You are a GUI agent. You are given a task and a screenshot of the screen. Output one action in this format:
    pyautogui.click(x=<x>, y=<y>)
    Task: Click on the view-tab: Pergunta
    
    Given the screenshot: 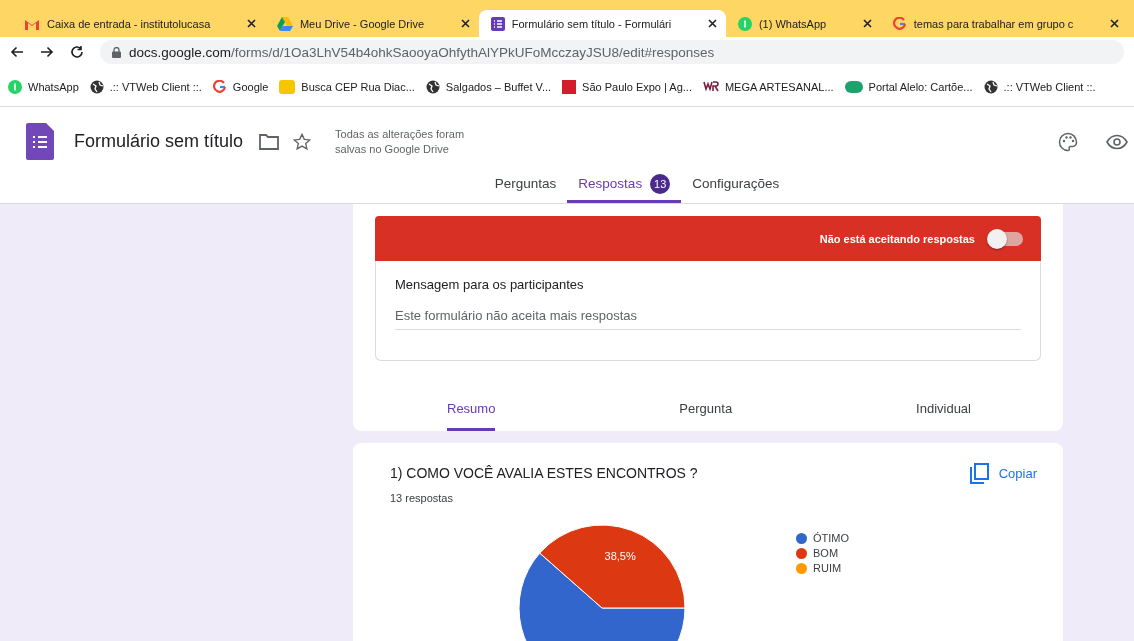 What is the action you would take?
    pyautogui.click(x=706, y=411)
    